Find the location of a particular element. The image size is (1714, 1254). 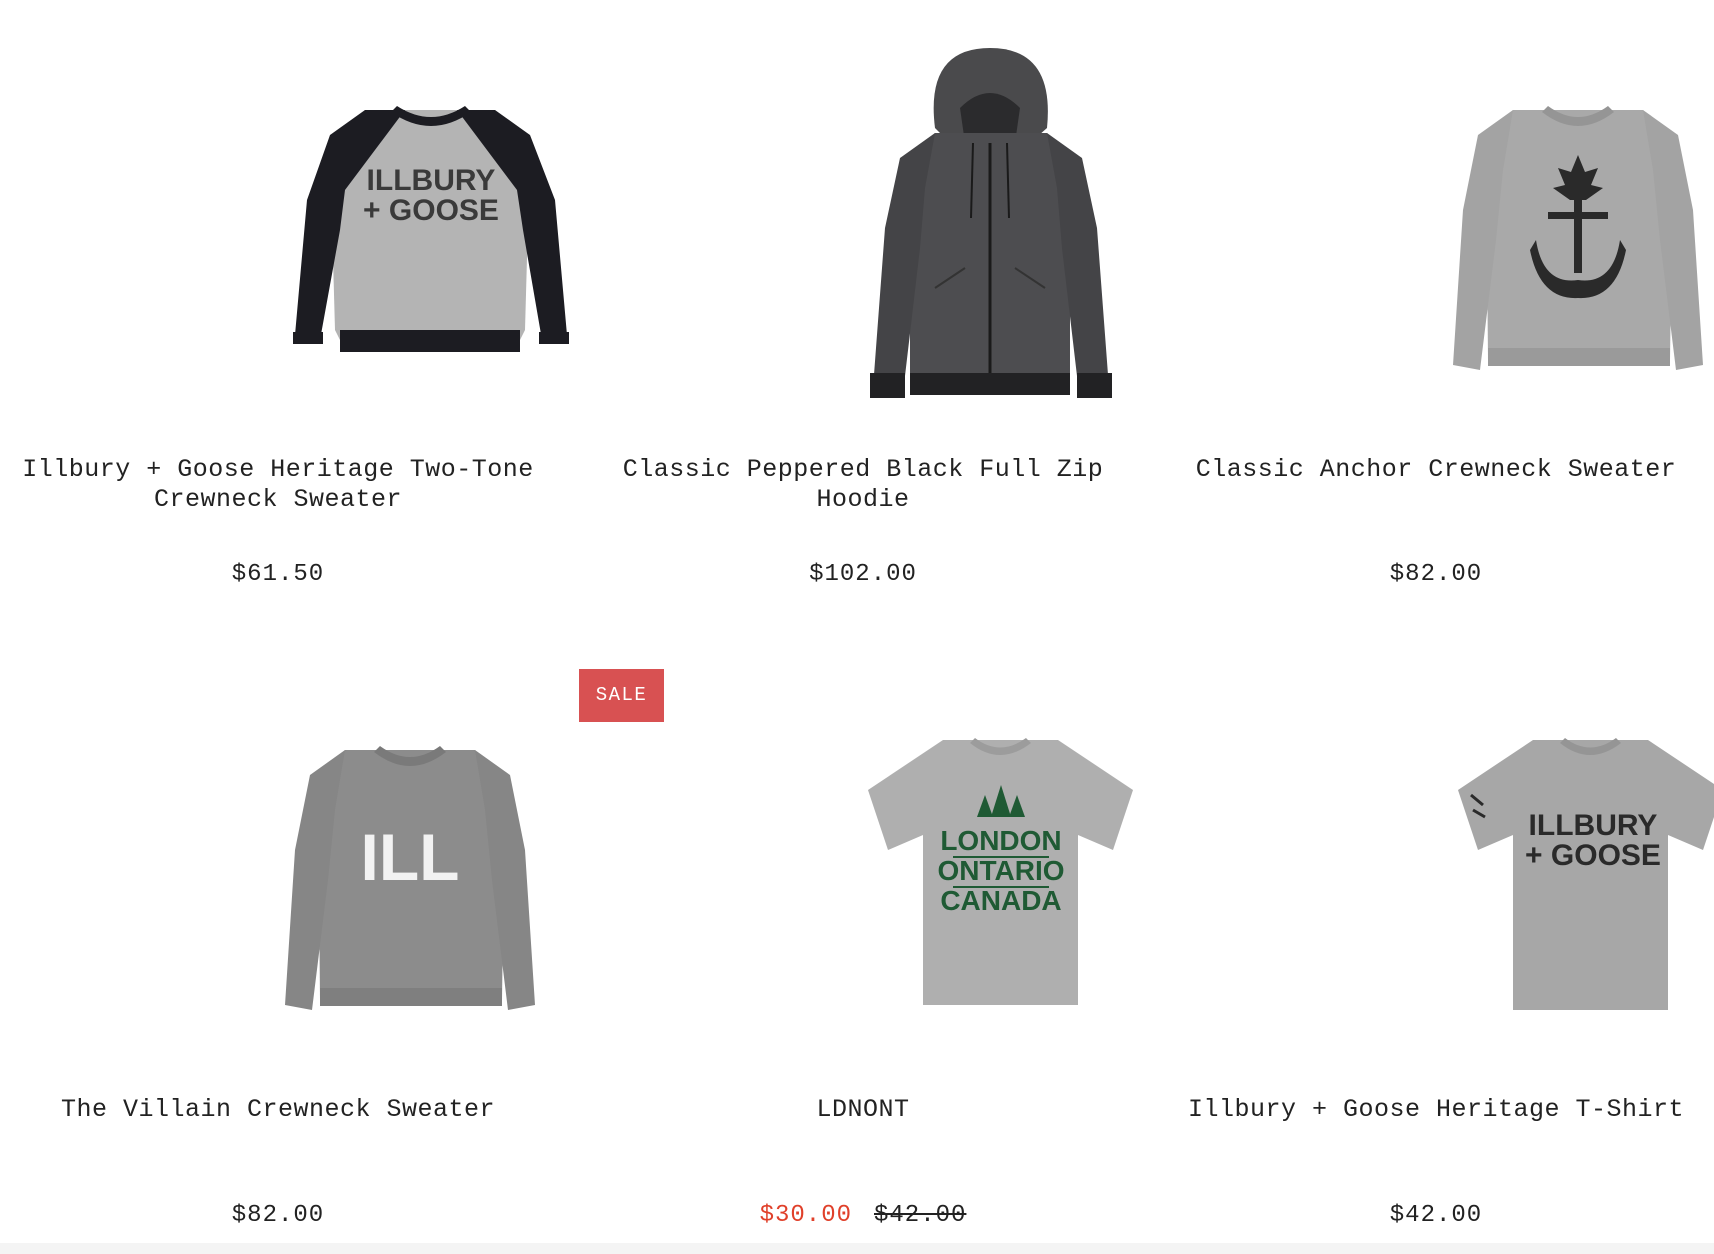

ill-sweater-icon: ILL is located at coordinates (410, 878).